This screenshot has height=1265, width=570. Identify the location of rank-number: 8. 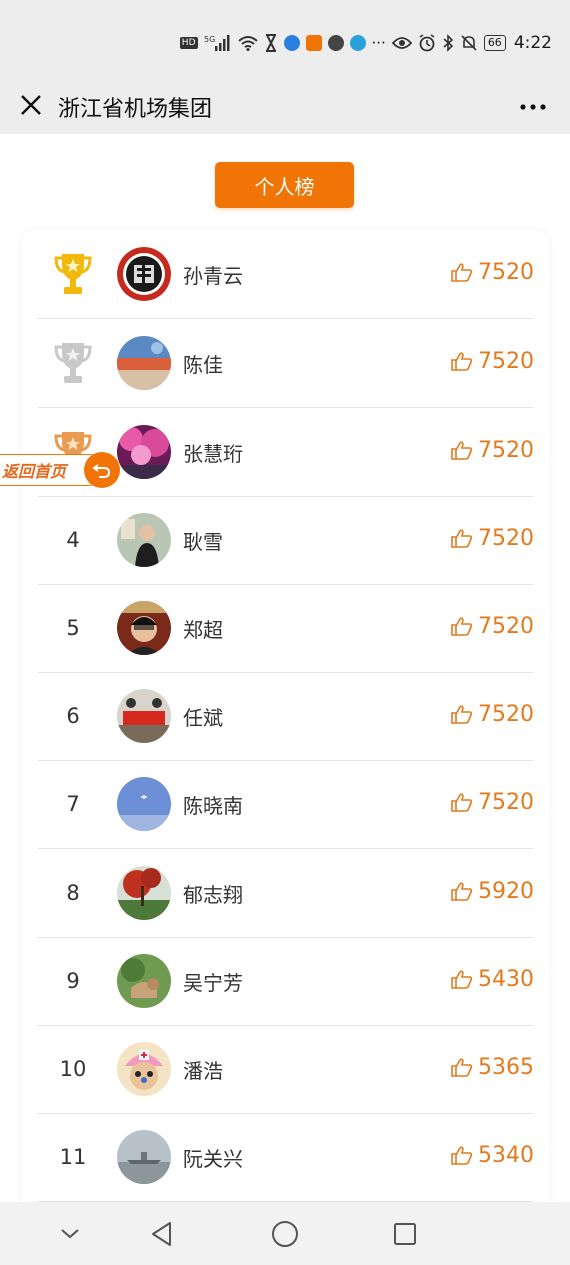
(73, 893).